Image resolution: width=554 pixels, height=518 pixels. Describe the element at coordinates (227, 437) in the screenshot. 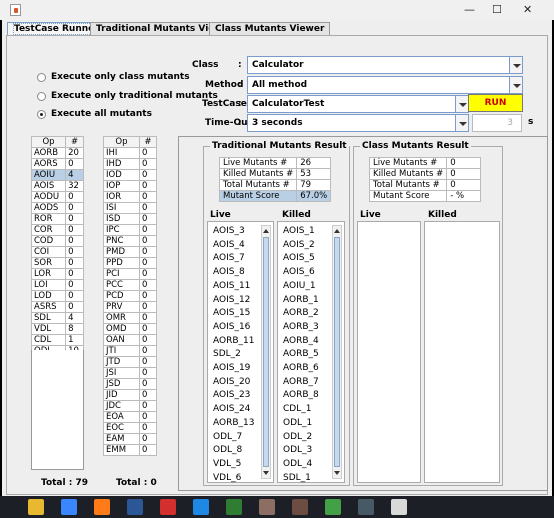

I see `list-item: ODL_7` at that location.